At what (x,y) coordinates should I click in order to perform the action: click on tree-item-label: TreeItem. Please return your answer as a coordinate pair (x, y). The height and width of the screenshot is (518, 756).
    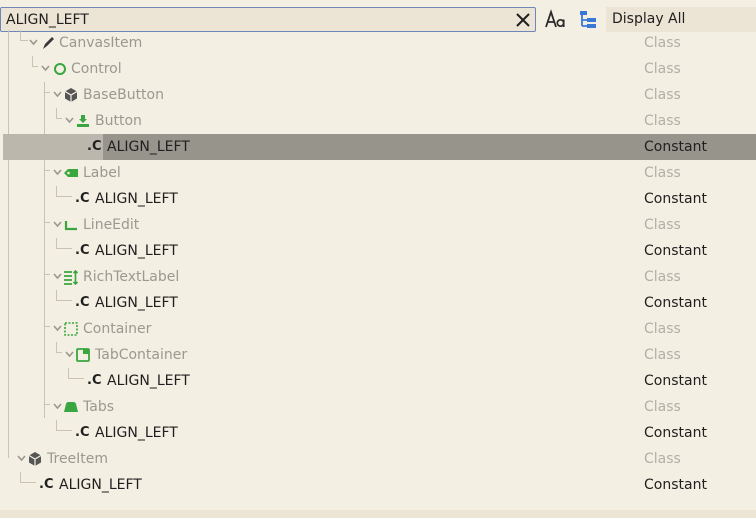
    Looking at the image, I should click on (78, 459).